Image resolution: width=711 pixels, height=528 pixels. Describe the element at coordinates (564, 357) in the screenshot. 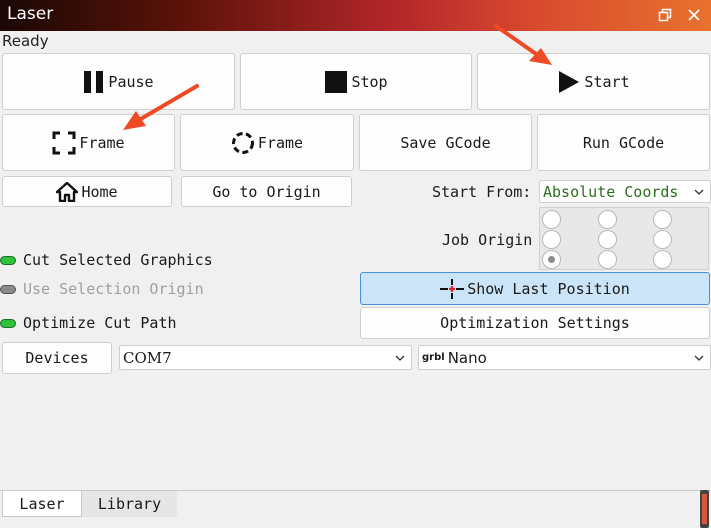

I see `controller-select: grbl Nano` at that location.